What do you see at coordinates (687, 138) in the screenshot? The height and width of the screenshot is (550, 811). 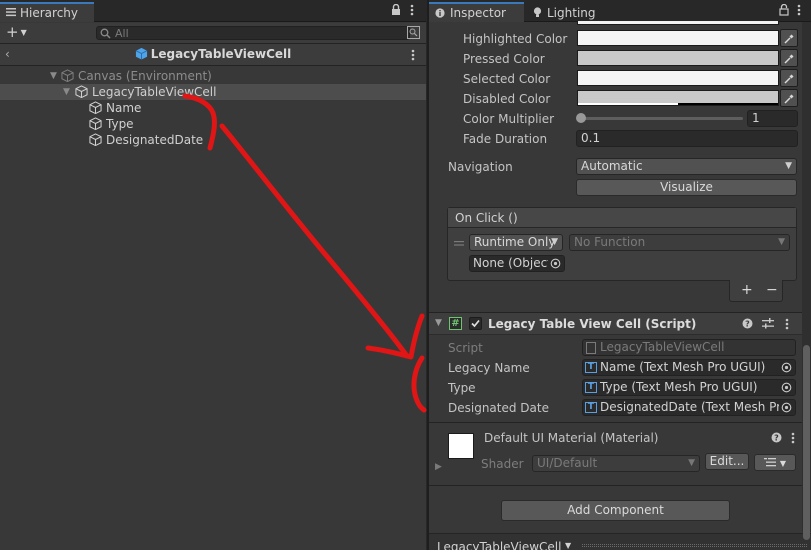 I see `fade-duration-field: 0.1` at bounding box center [687, 138].